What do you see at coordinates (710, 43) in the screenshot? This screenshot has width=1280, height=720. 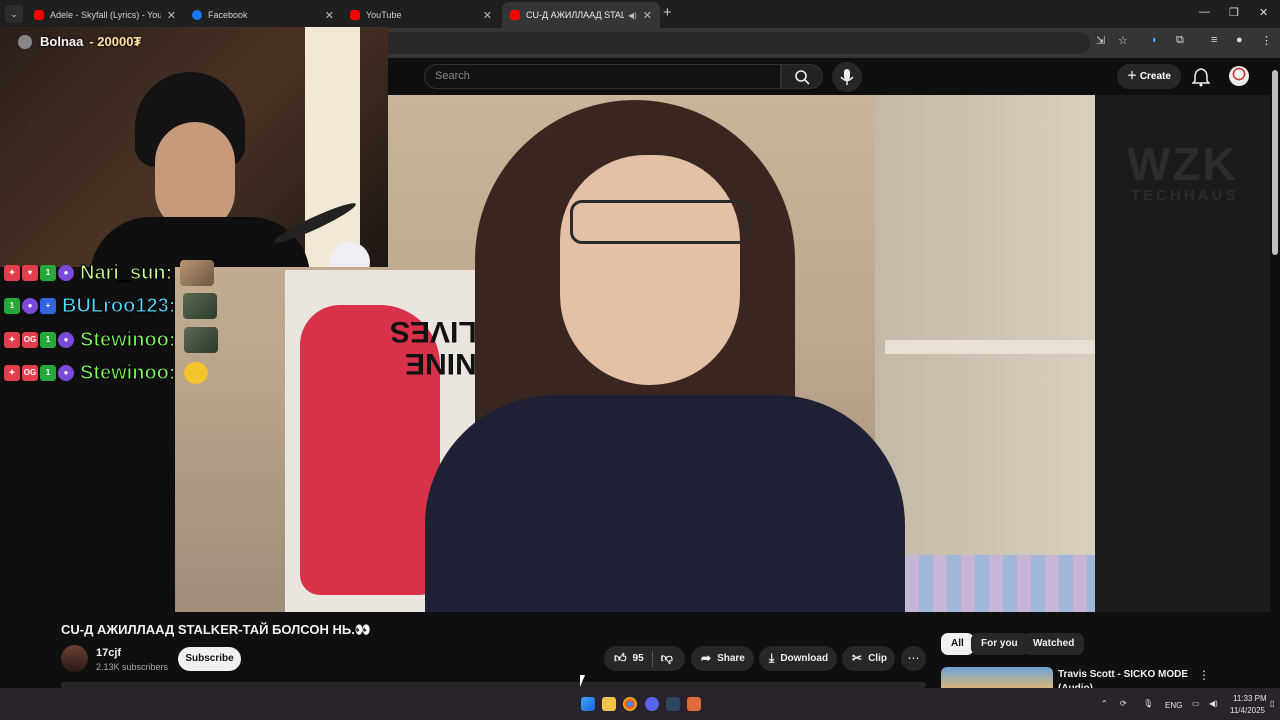 I see `address-bar` at bounding box center [710, 43].